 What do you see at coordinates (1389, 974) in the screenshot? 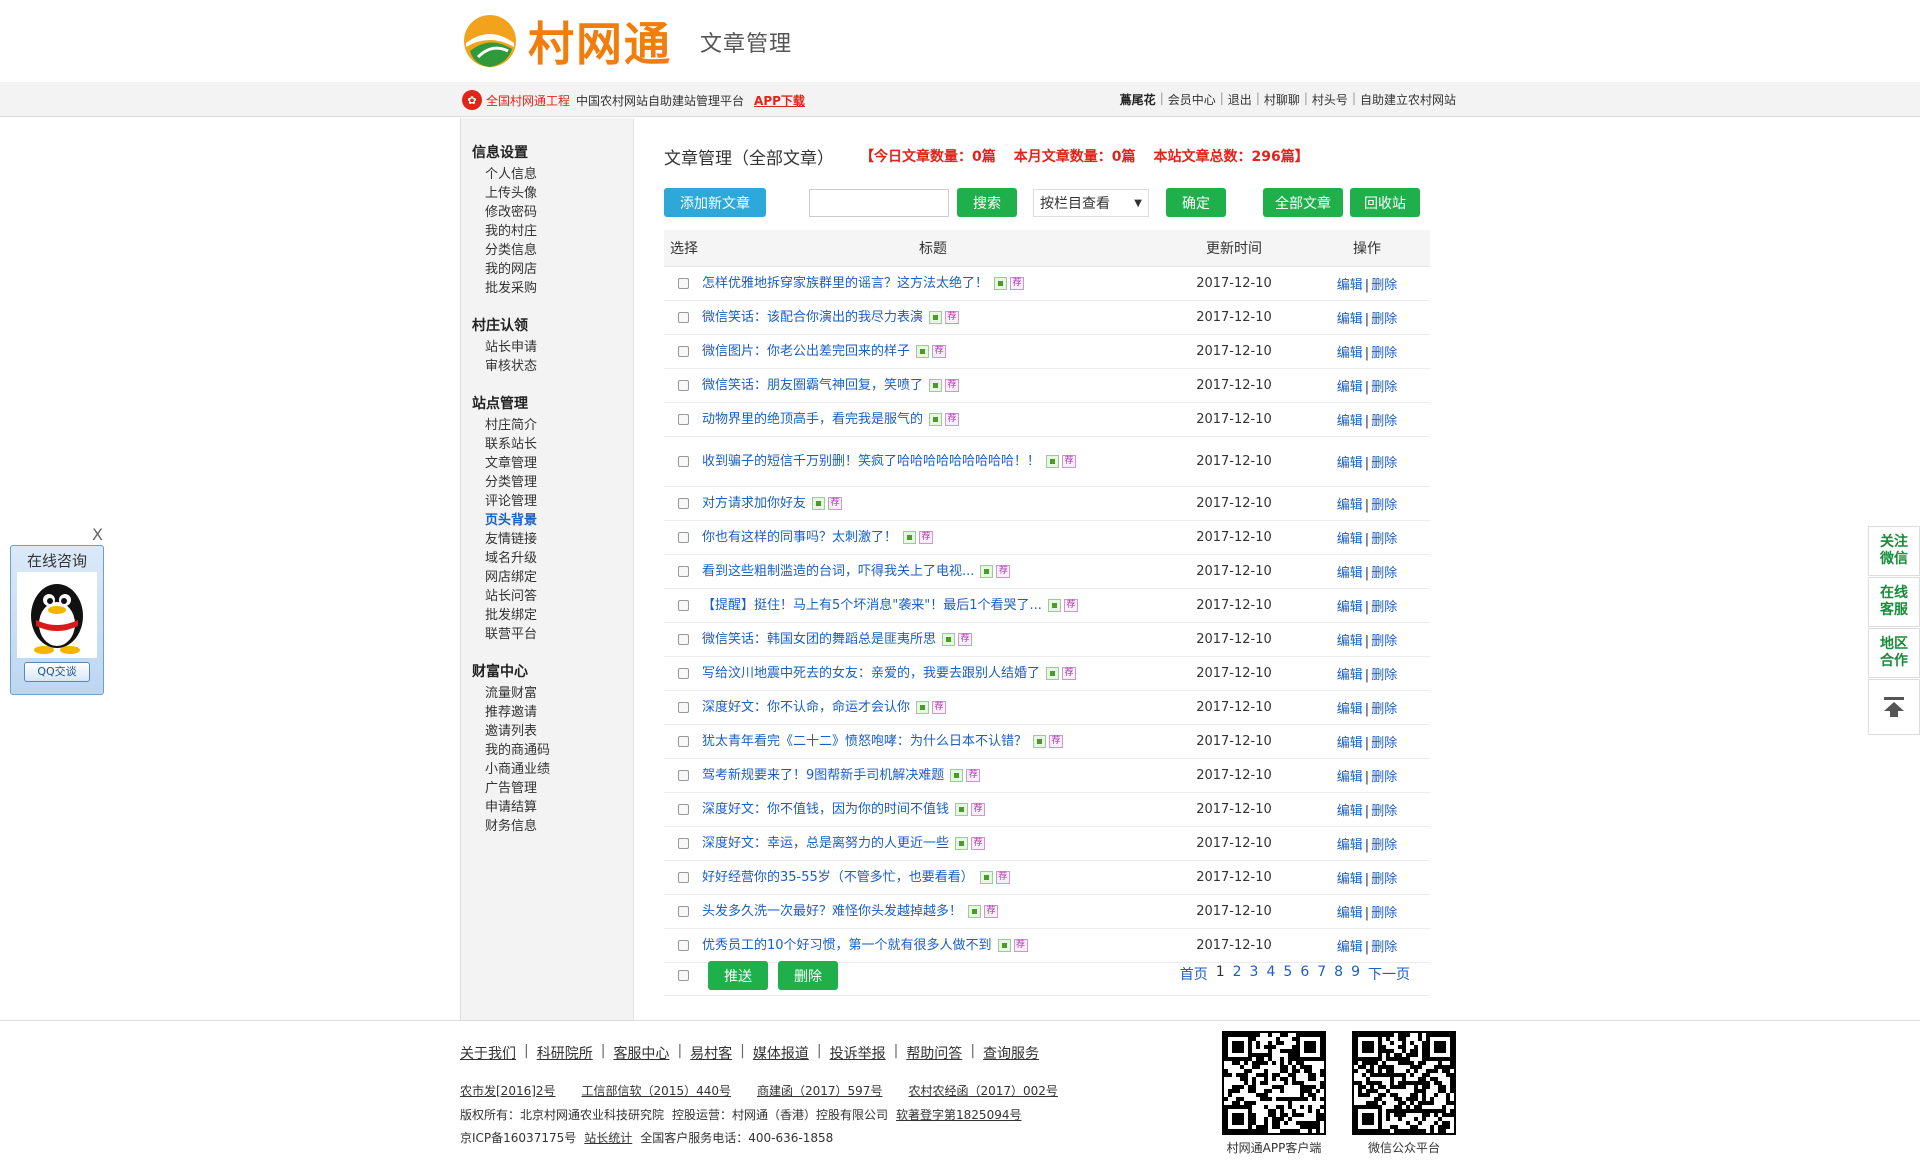
I see `page-next-link: 下一页` at bounding box center [1389, 974].